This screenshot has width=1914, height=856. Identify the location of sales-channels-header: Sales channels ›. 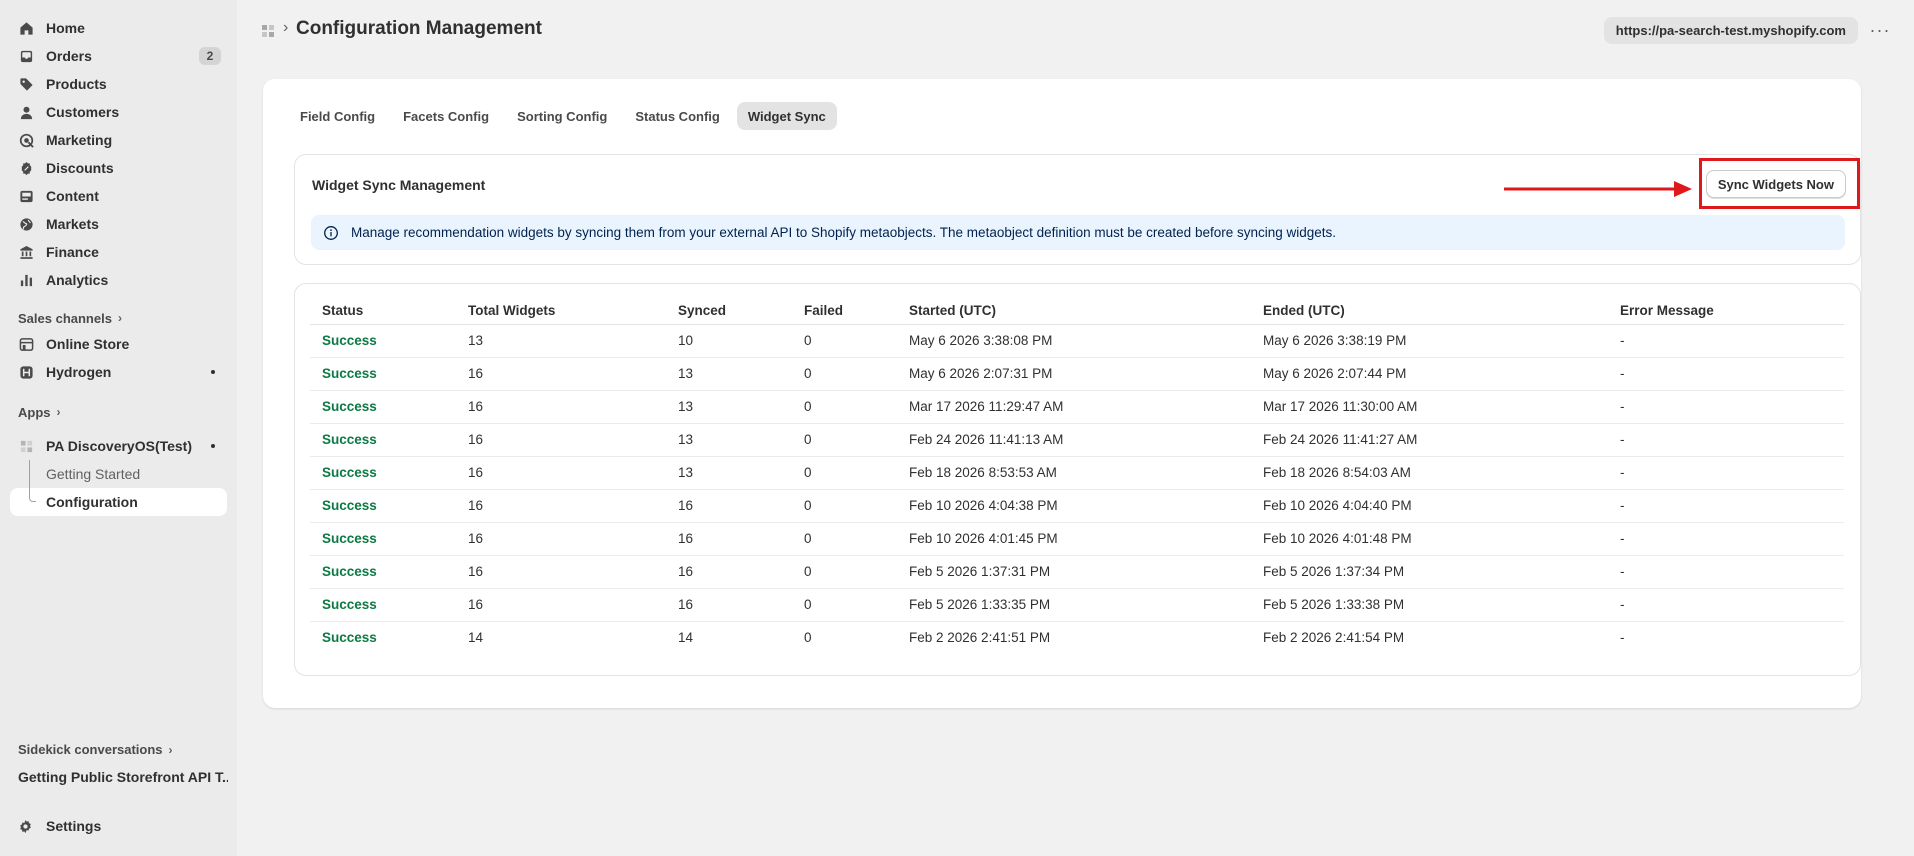
(118, 318).